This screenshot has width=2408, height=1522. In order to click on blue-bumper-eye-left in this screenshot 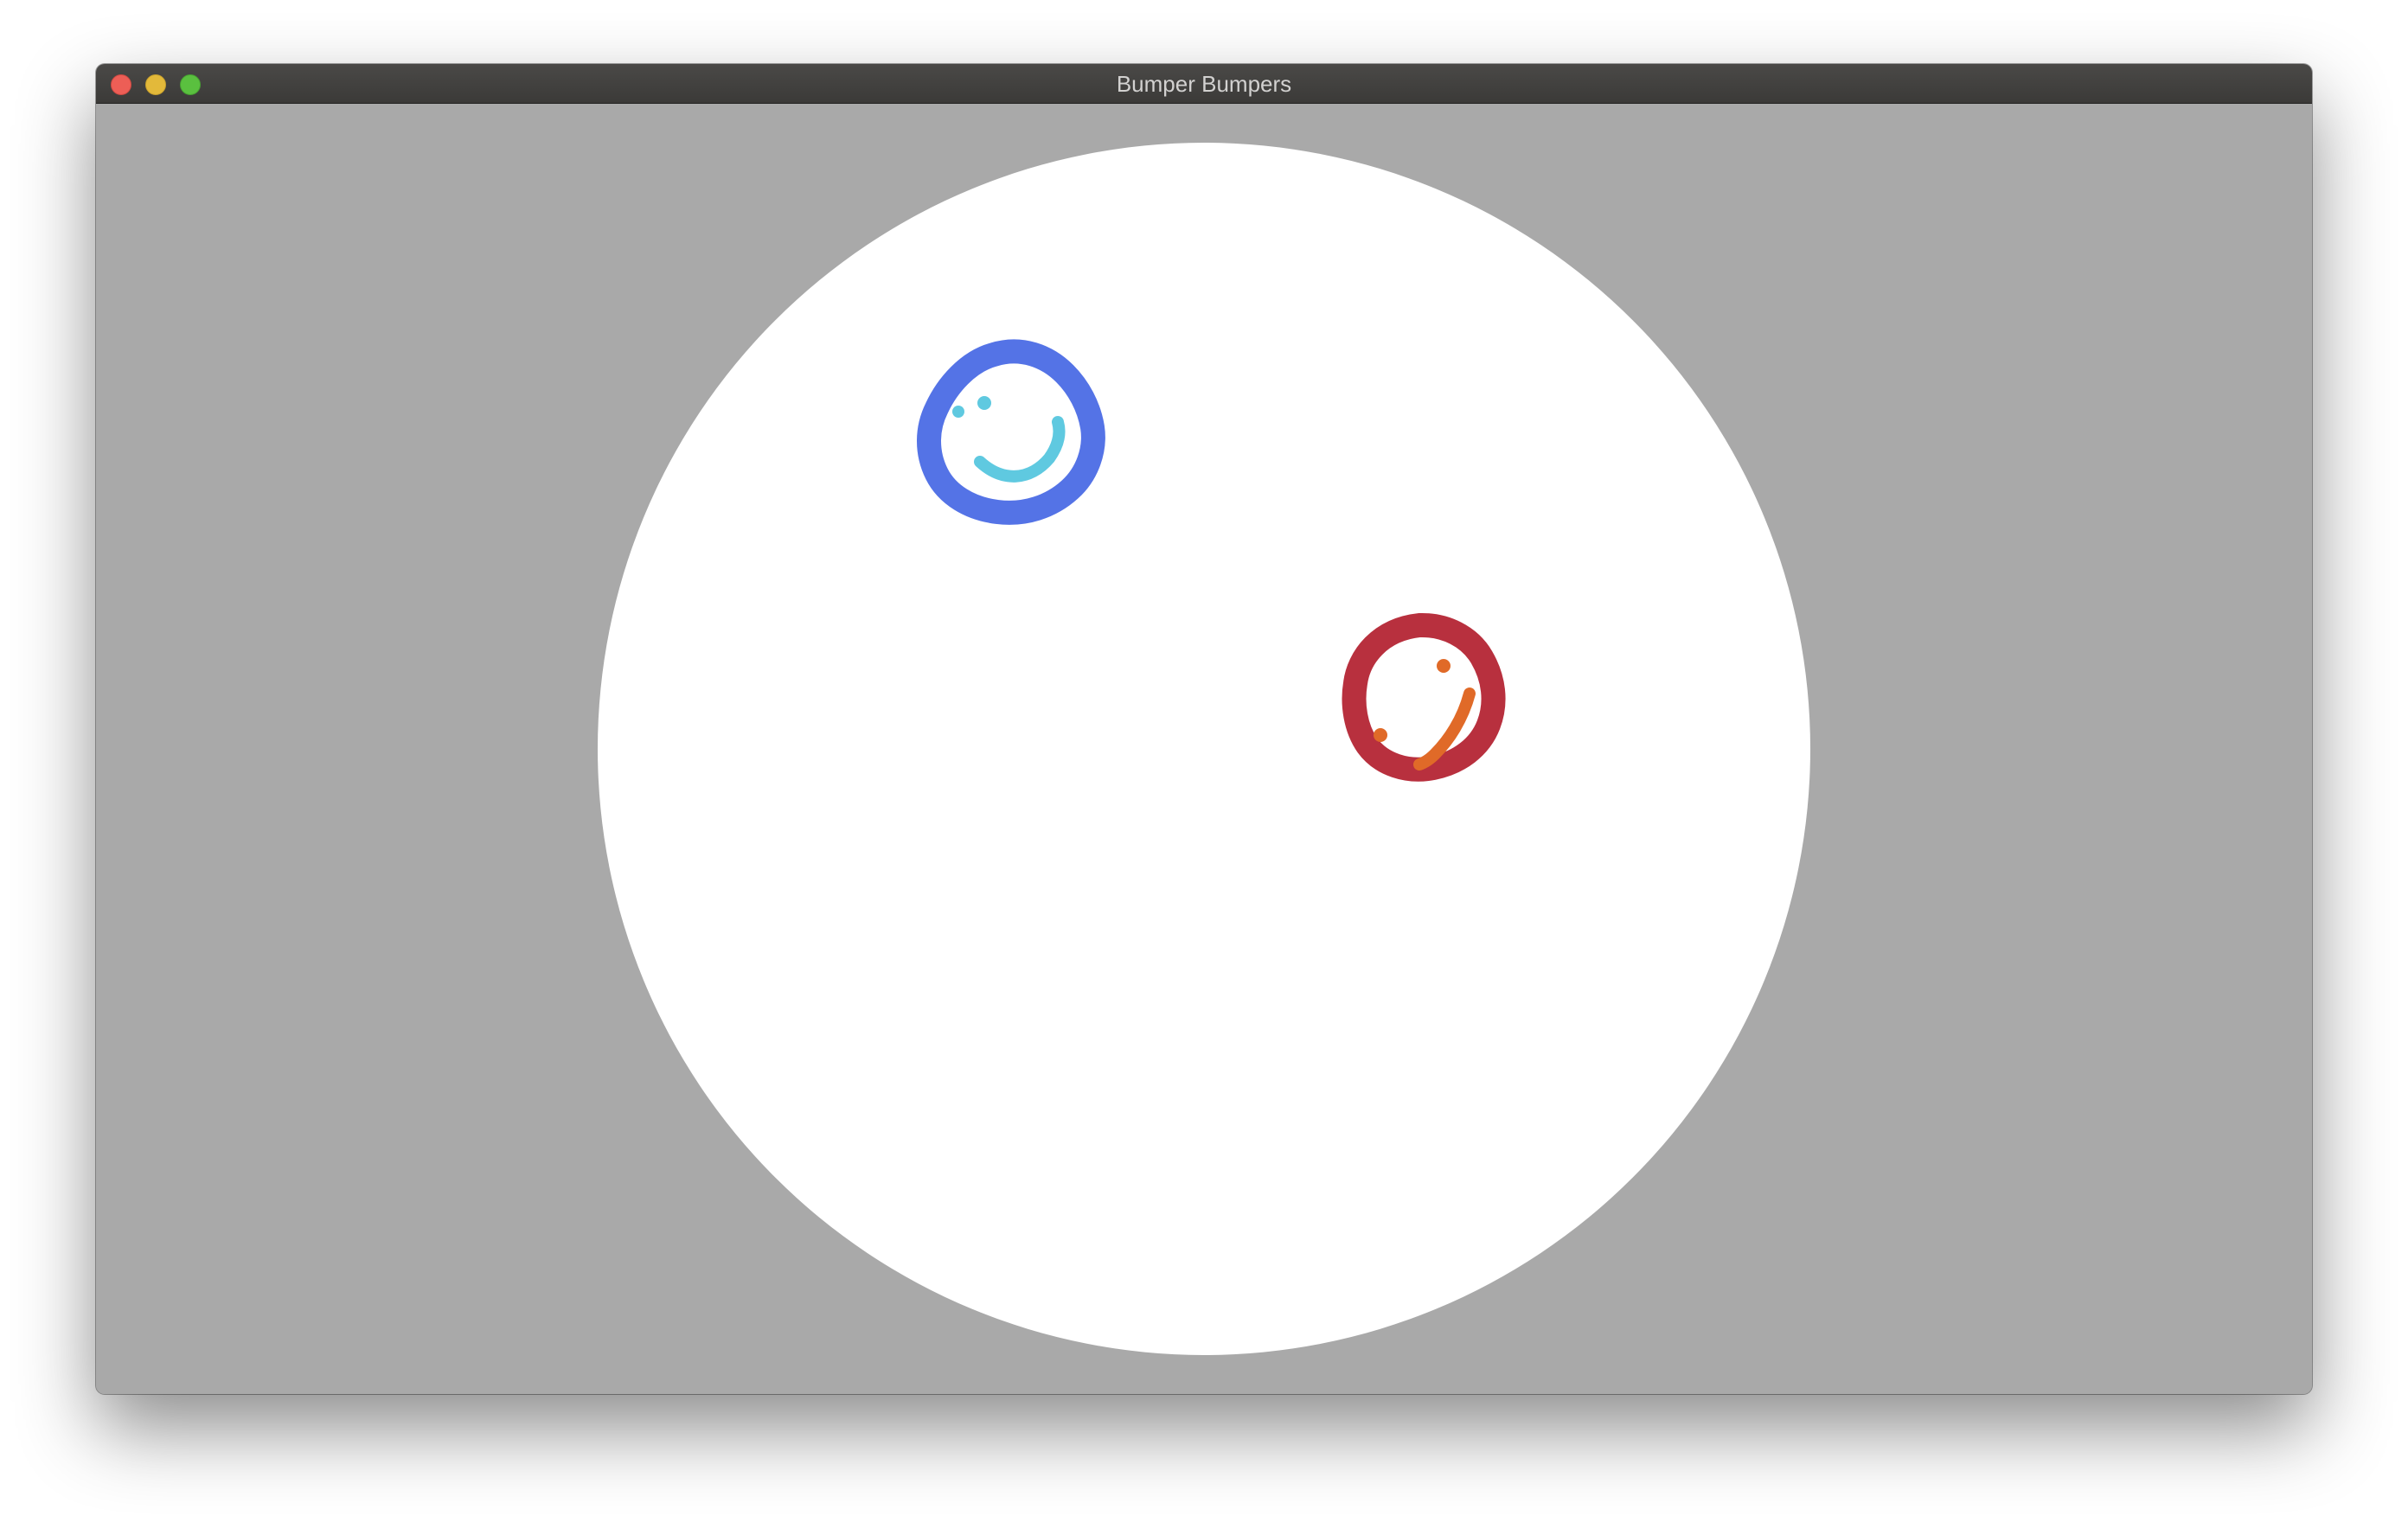, I will do `click(984, 403)`.